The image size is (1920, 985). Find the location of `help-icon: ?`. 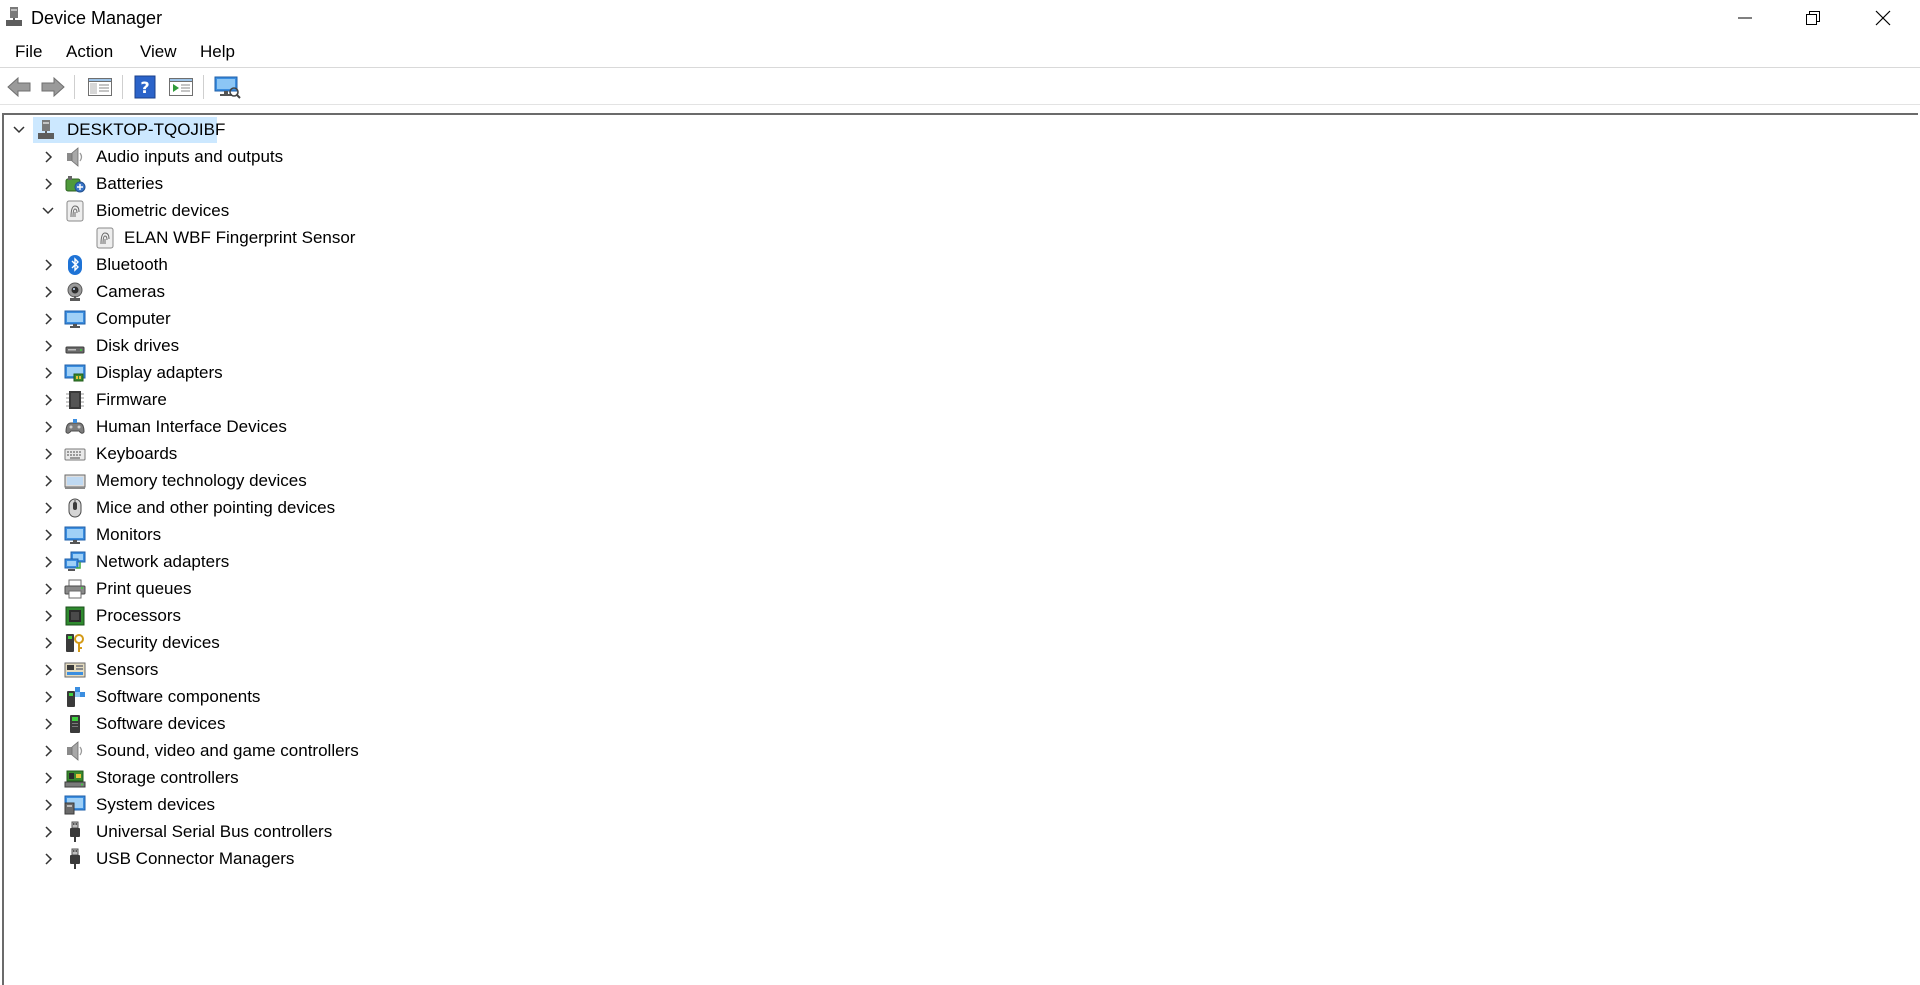

help-icon: ? is located at coordinates (145, 87).